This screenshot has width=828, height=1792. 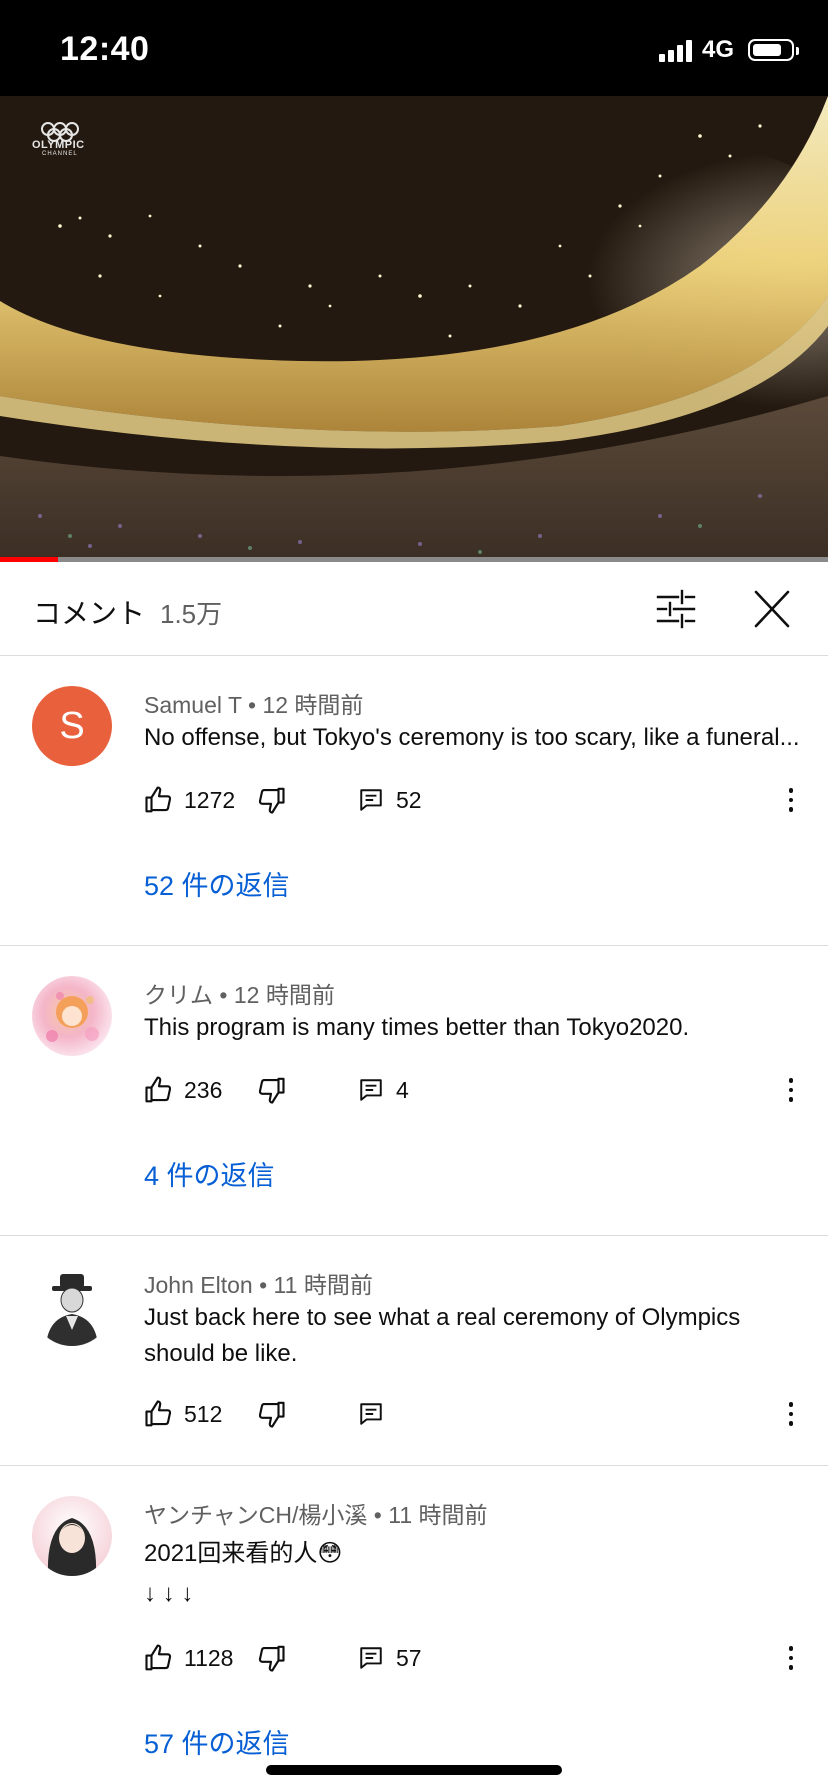 What do you see at coordinates (191, 614) in the screenshot?
I see `comments-count: 1.5万` at bounding box center [191, 614].